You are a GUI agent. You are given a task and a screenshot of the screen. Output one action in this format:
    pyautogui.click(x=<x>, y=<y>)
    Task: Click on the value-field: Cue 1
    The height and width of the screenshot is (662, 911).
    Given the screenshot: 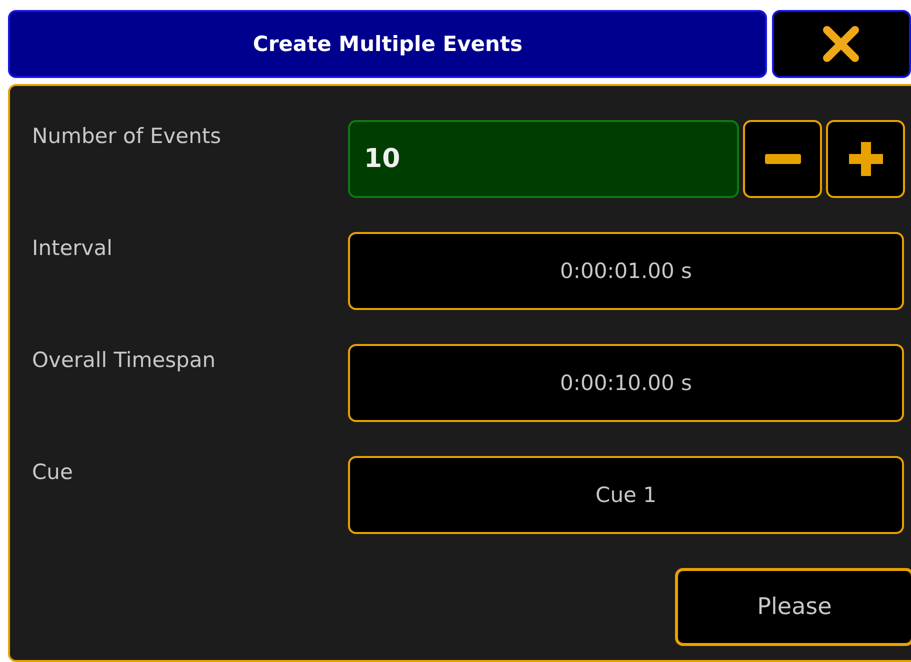 What is the action you would take?
    pyautogui.click(x=626, y=495)
    